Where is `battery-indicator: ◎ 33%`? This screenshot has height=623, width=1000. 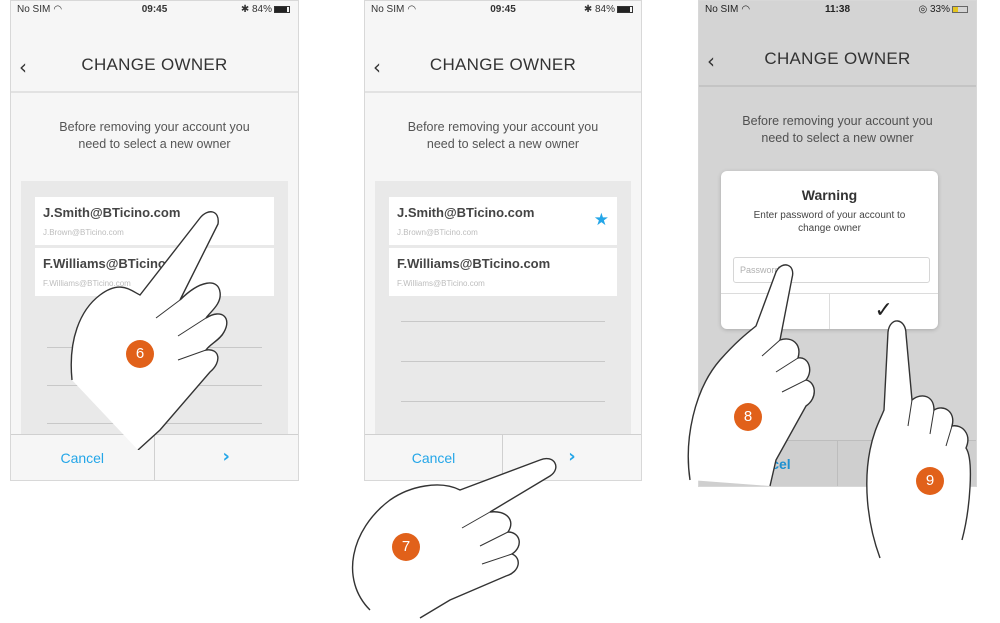
battery-indicator: ◎ 33% is located at coordinates (943, 9).